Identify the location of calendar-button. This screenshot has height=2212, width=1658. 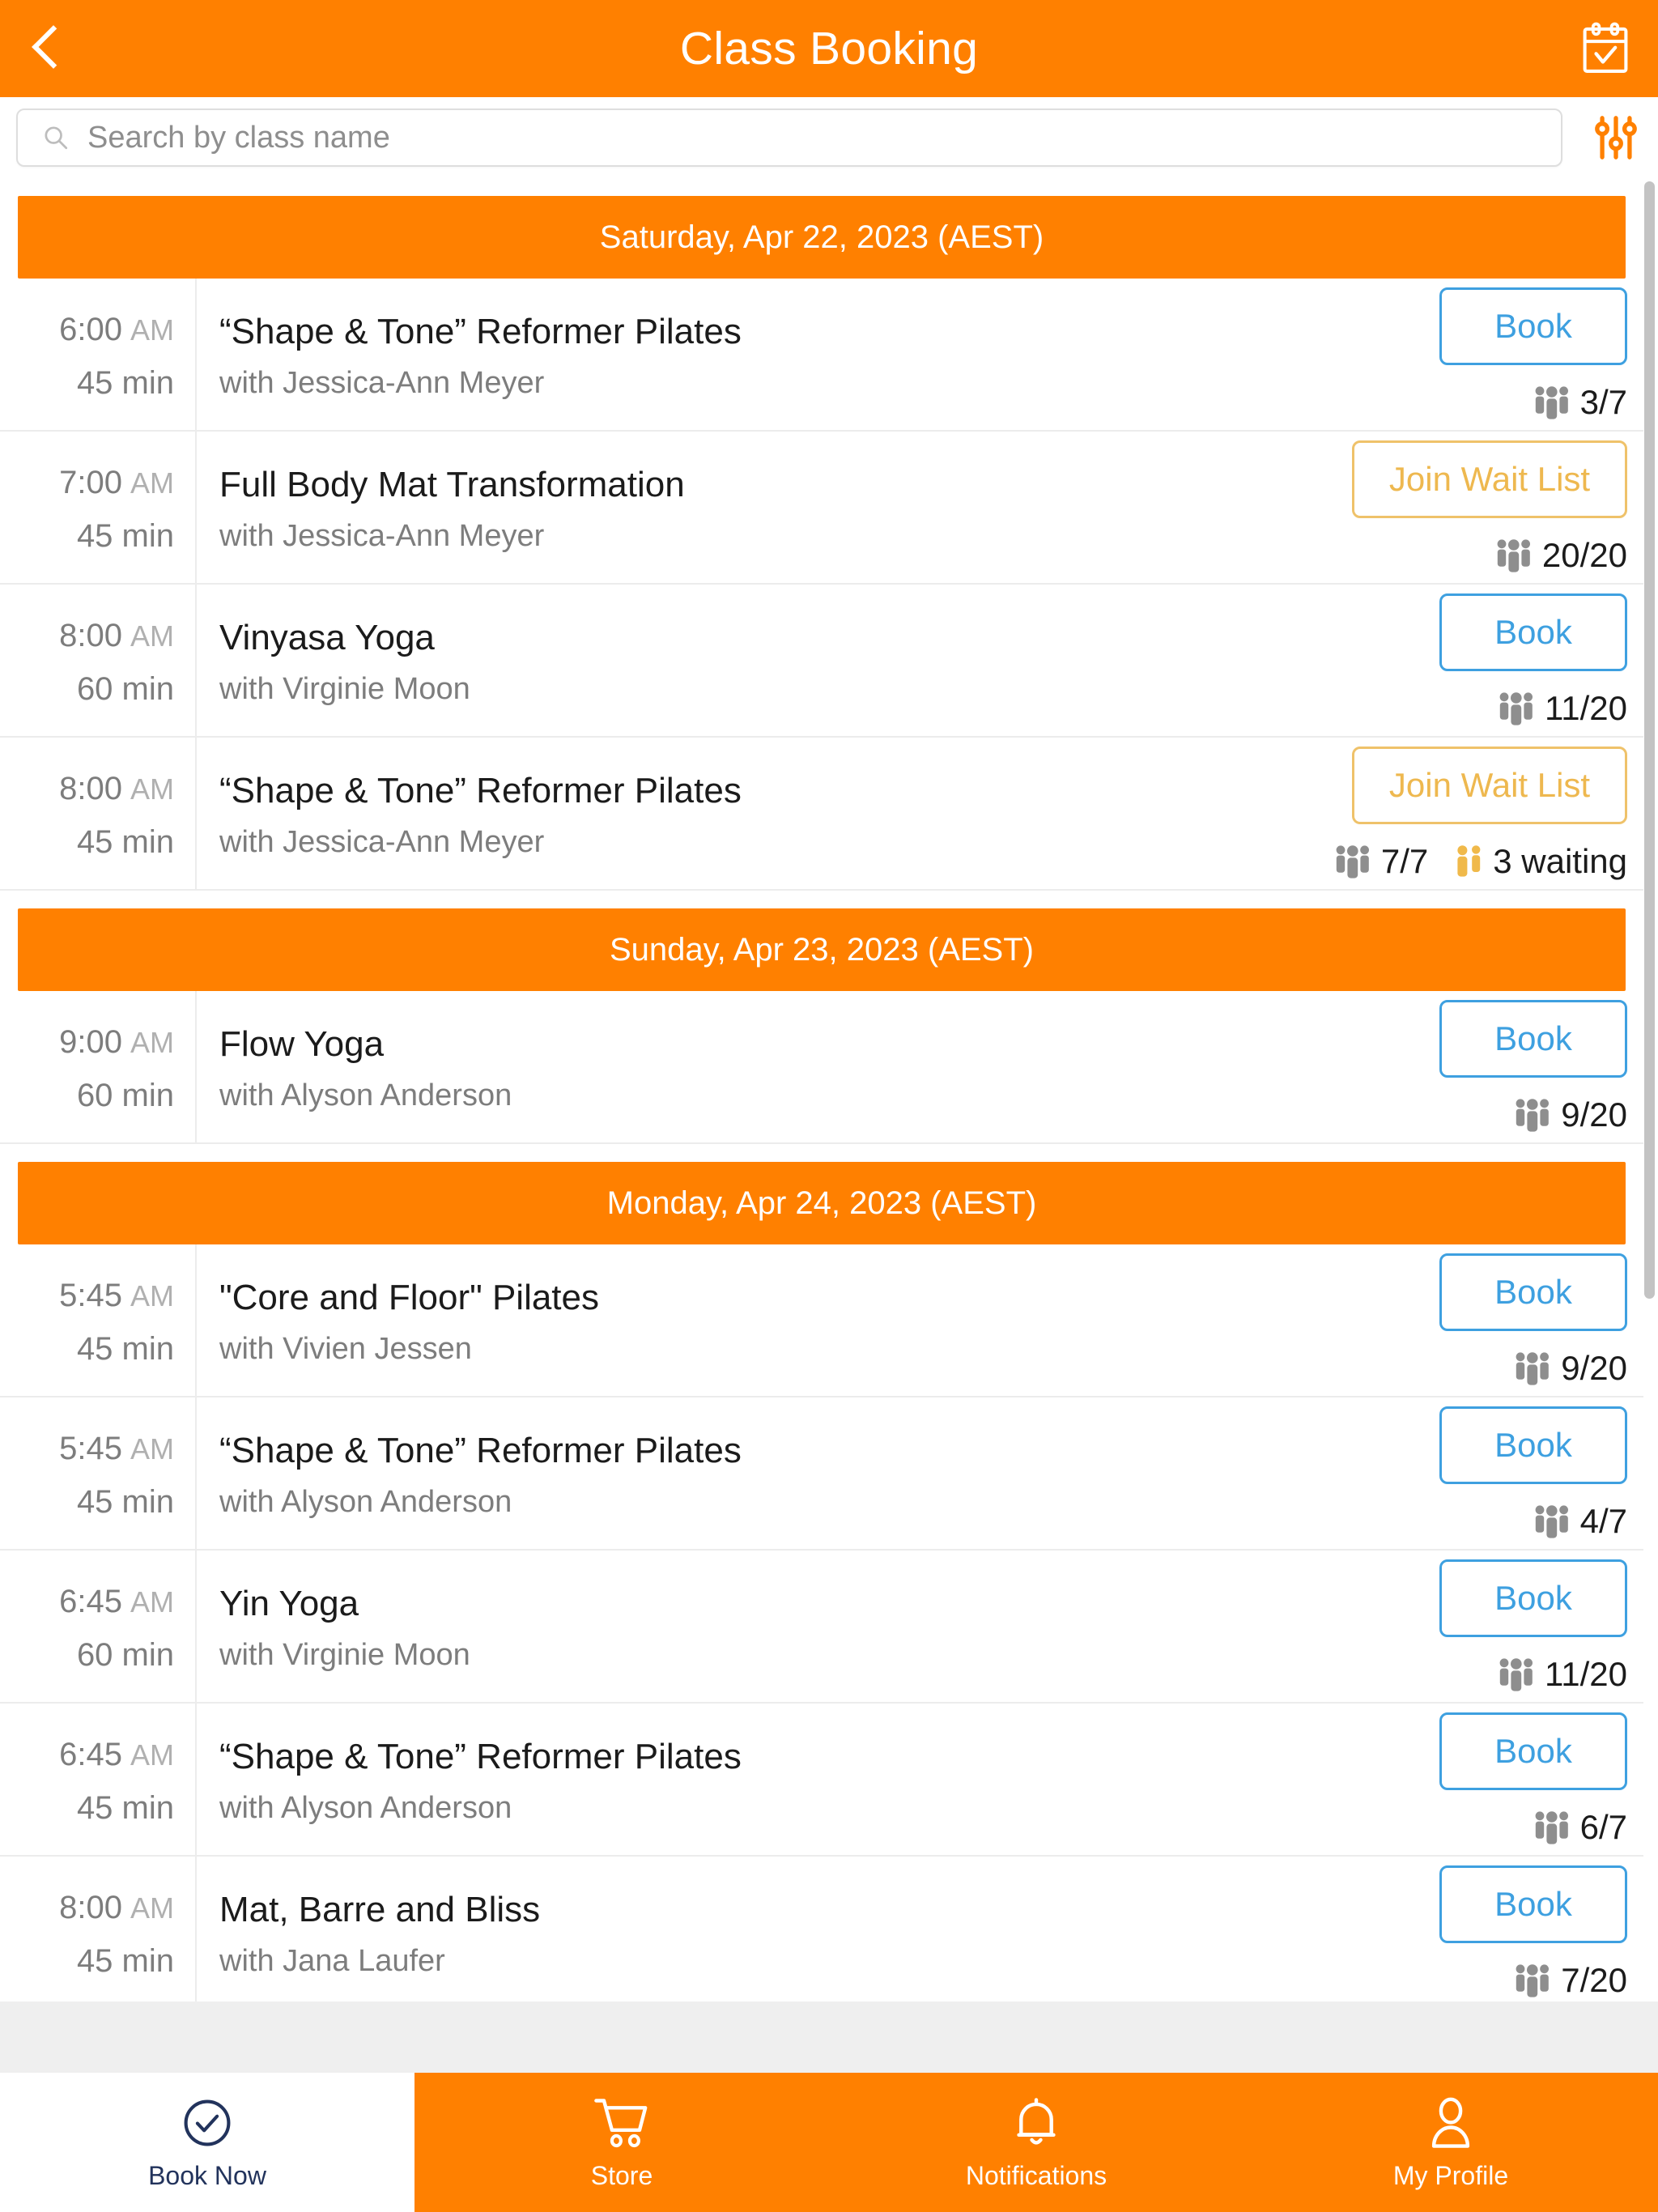
(1605, 49).